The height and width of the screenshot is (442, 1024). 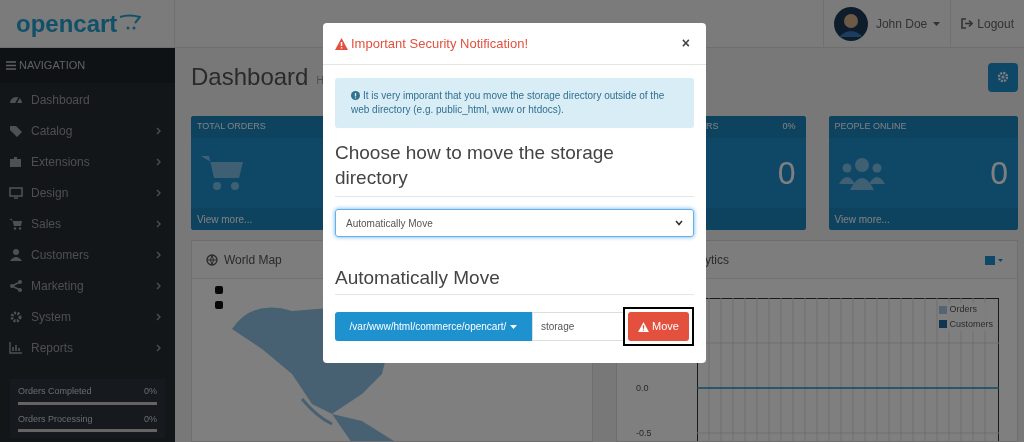 What do you see at coordinates (253, 260) in the screenshot?
I see `panel-title: World Map` at bounding box center [253, 260].